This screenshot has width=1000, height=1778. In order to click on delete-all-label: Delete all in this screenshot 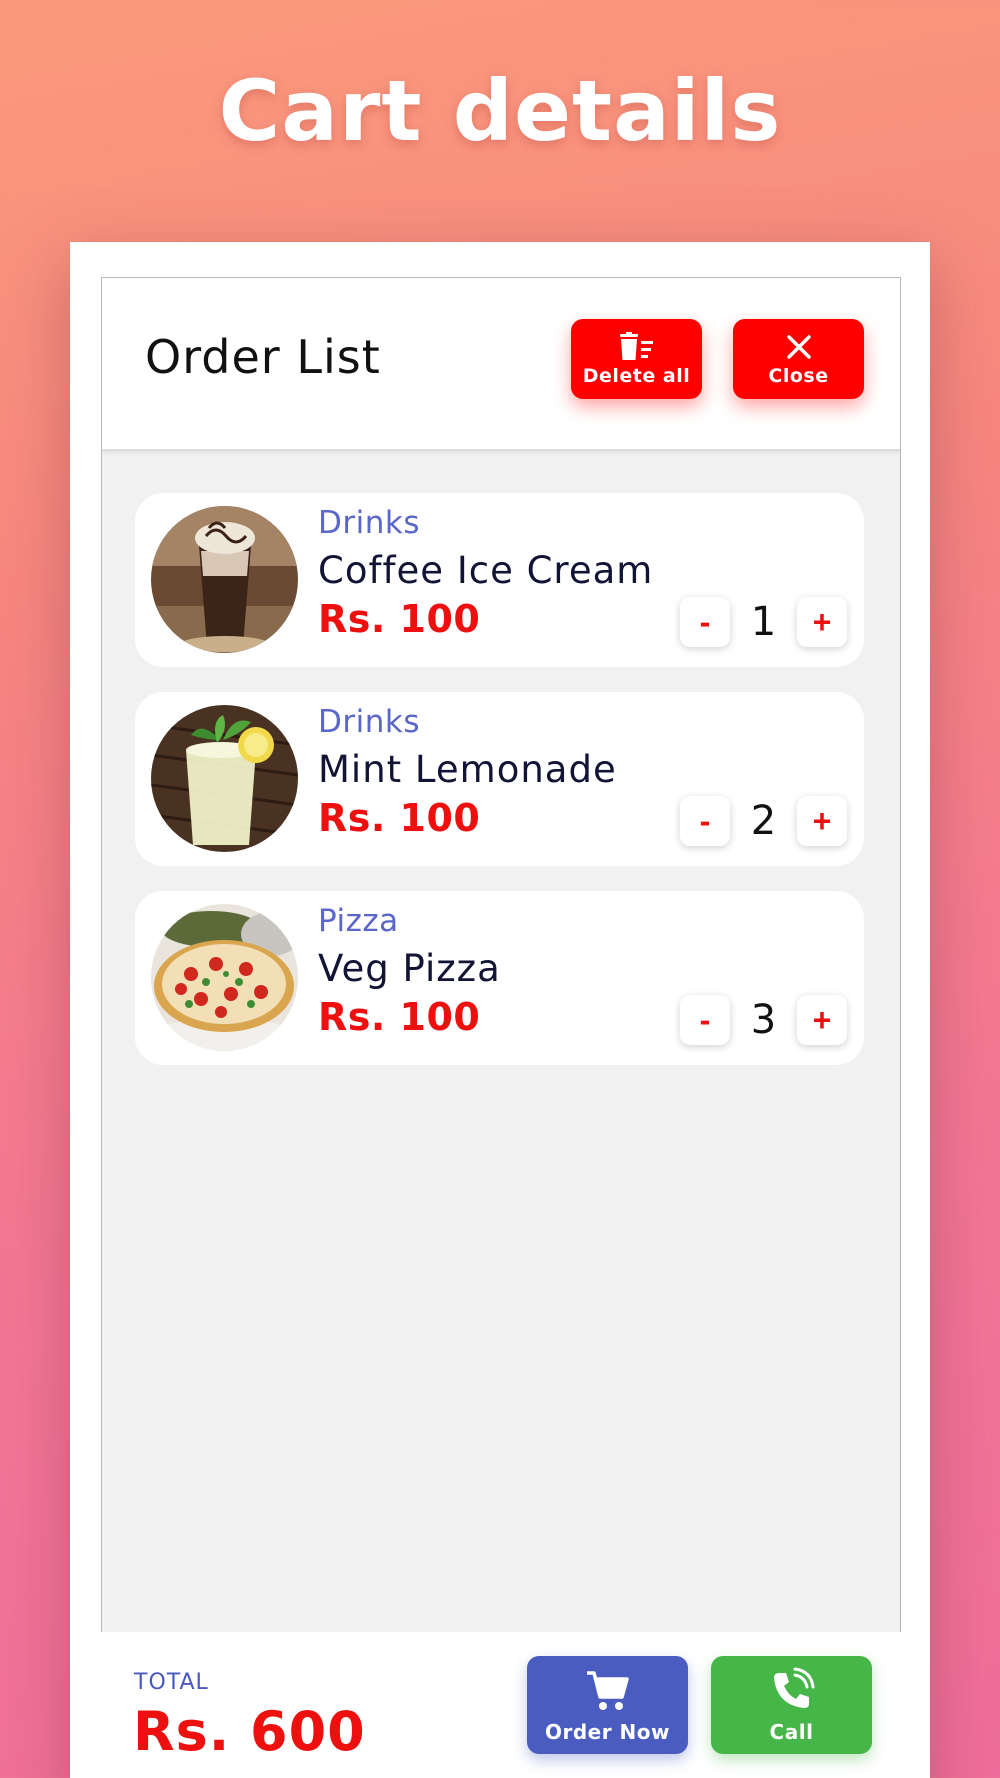, I will do `click(636, 376)`.